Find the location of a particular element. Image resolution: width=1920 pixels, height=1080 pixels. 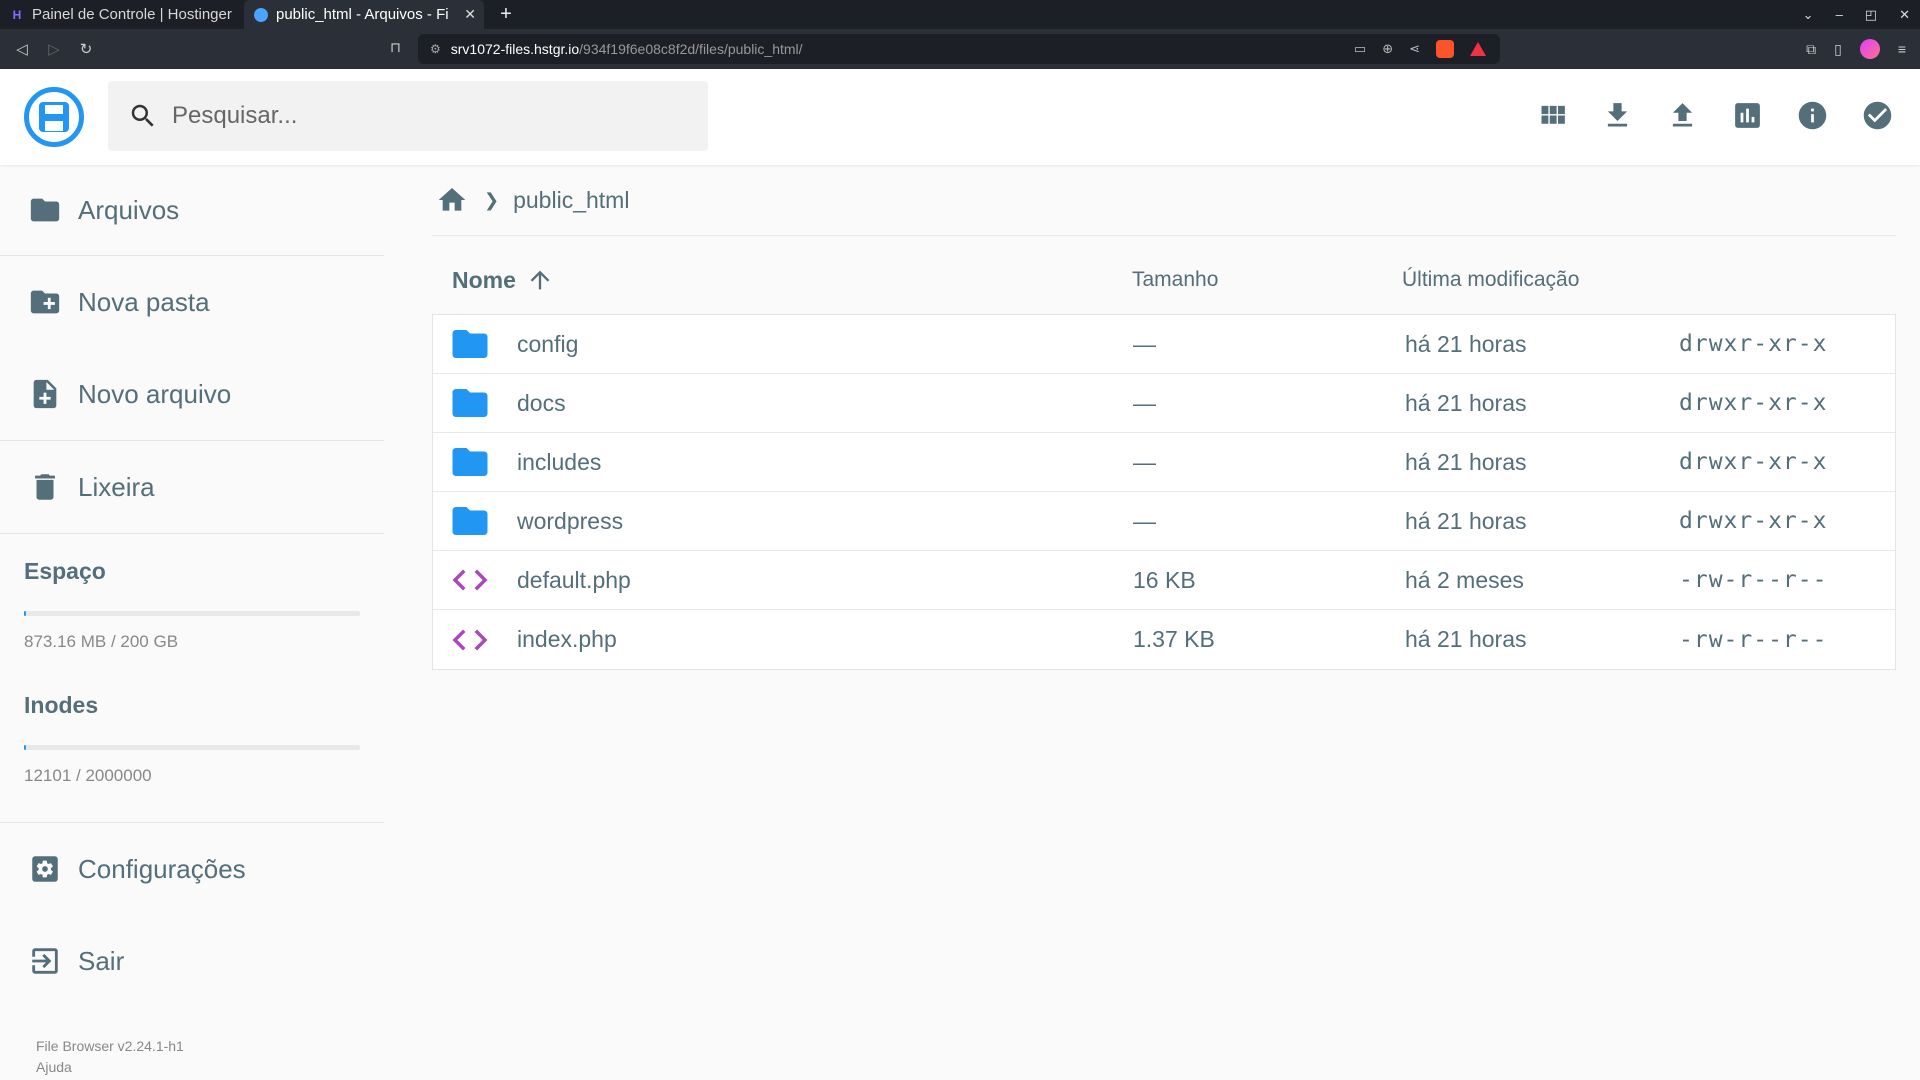

tab-title: Painel de Controle | Hostinger is located at coordinates (132, 14).